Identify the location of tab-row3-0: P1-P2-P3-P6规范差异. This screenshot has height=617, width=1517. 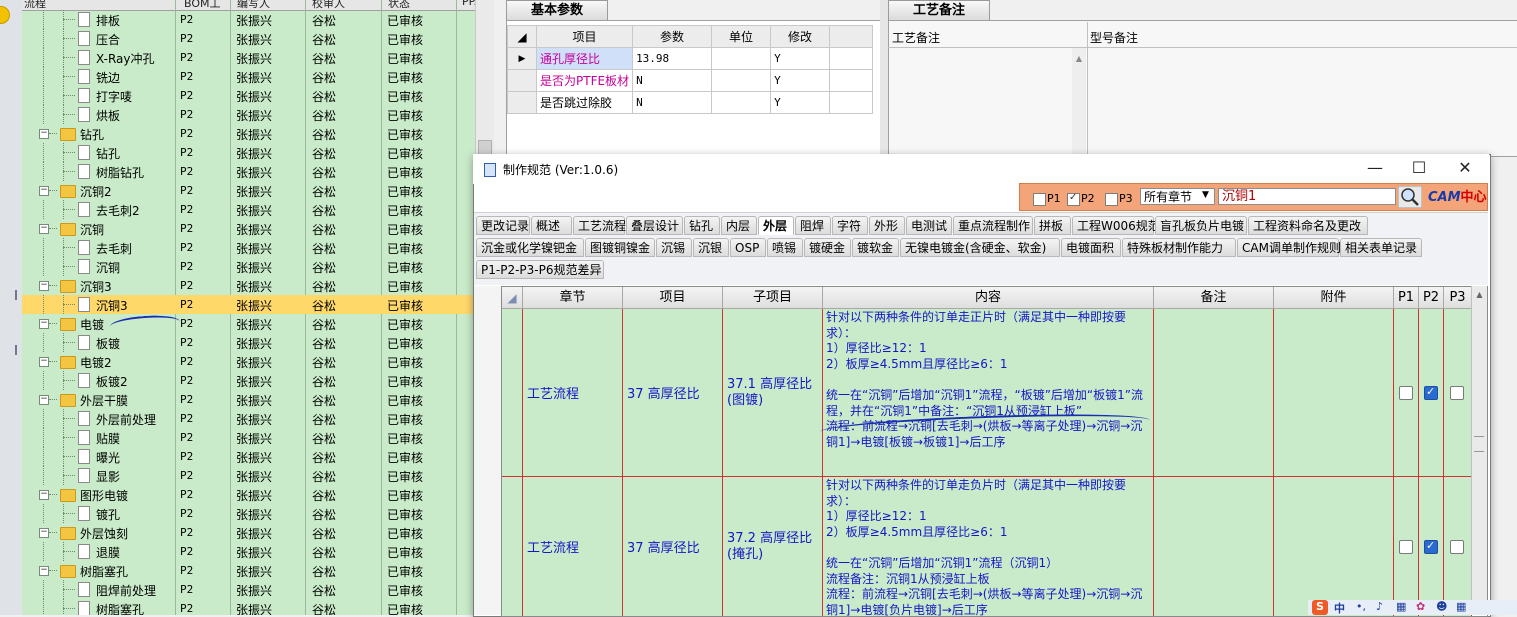
(540, 269).